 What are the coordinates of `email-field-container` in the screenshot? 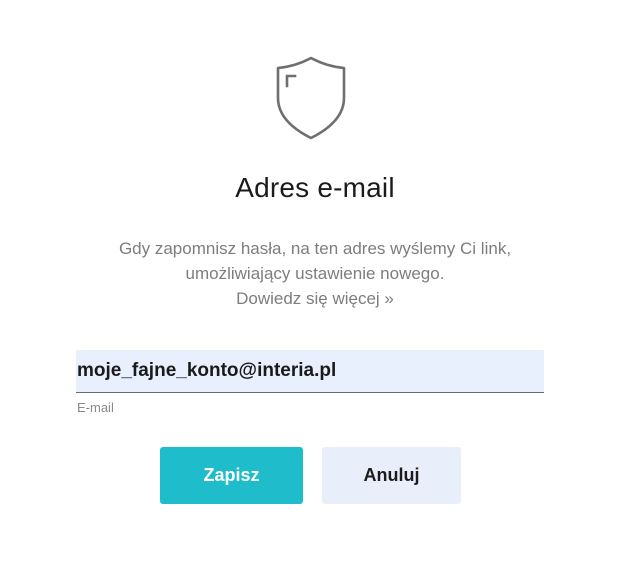 It's located at (310, 371).